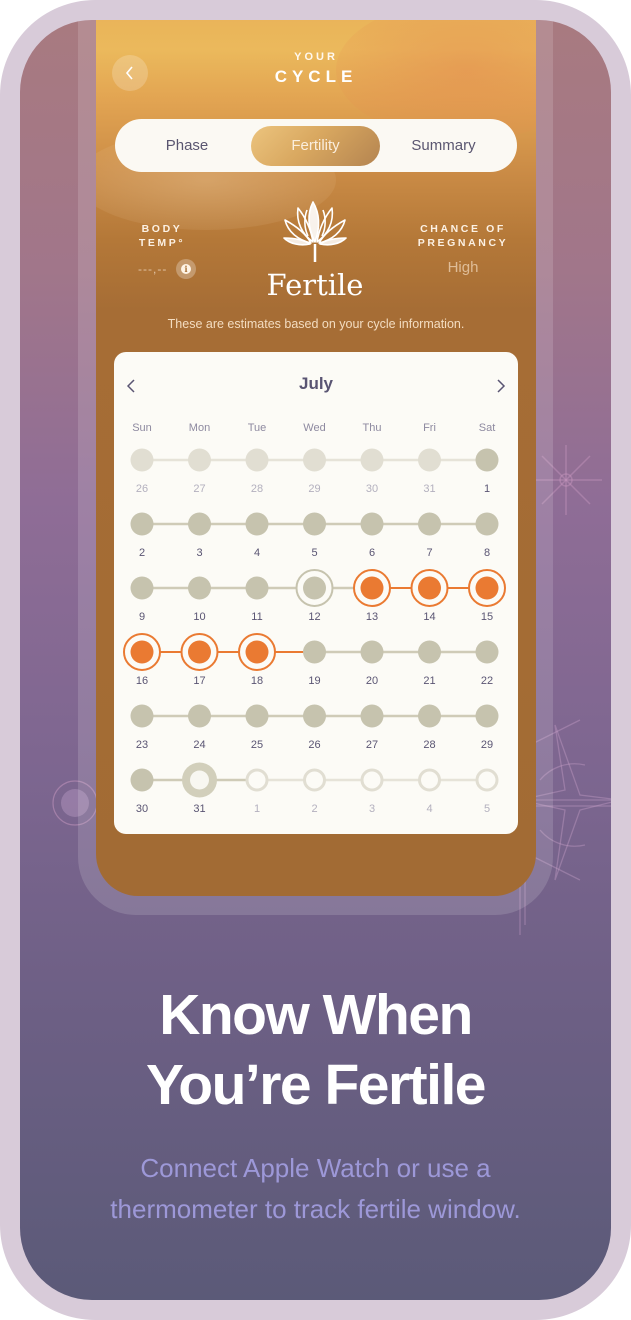  What do you see at coordinates (429, 681) in the screenshot?
I see `day-number: 21` at bounding box center [429, 681].